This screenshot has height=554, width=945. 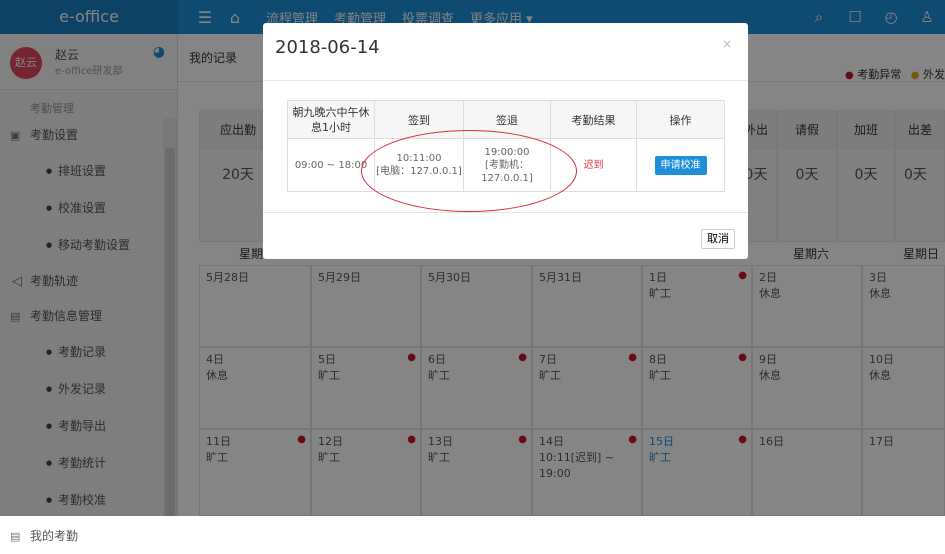 What do you see at coordinates (15, 536) in the screenshot?
I see `list-icon: ▤` at bounding box center [15, 536].